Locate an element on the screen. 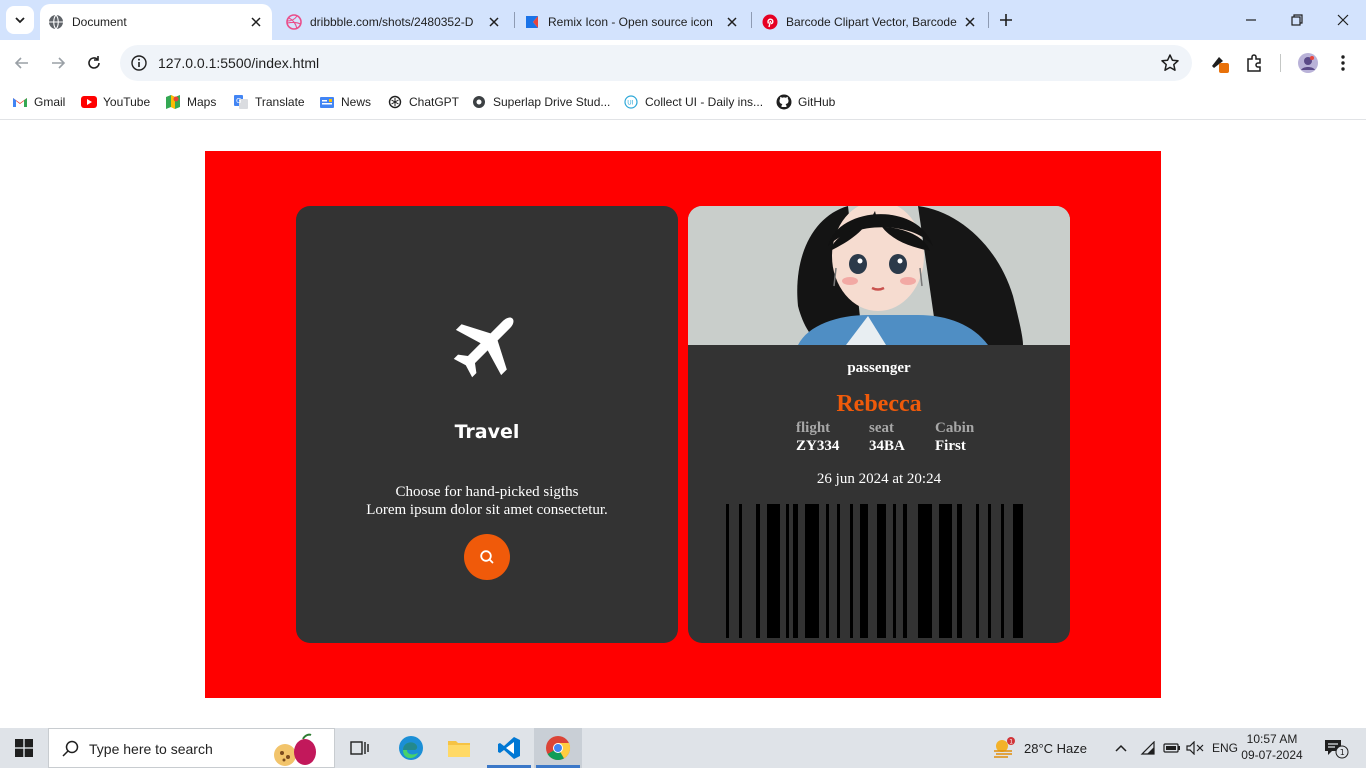 The width and height of the screenshot is (1366, 768). volume-muted-icon is located at coordinates (1195, 748).